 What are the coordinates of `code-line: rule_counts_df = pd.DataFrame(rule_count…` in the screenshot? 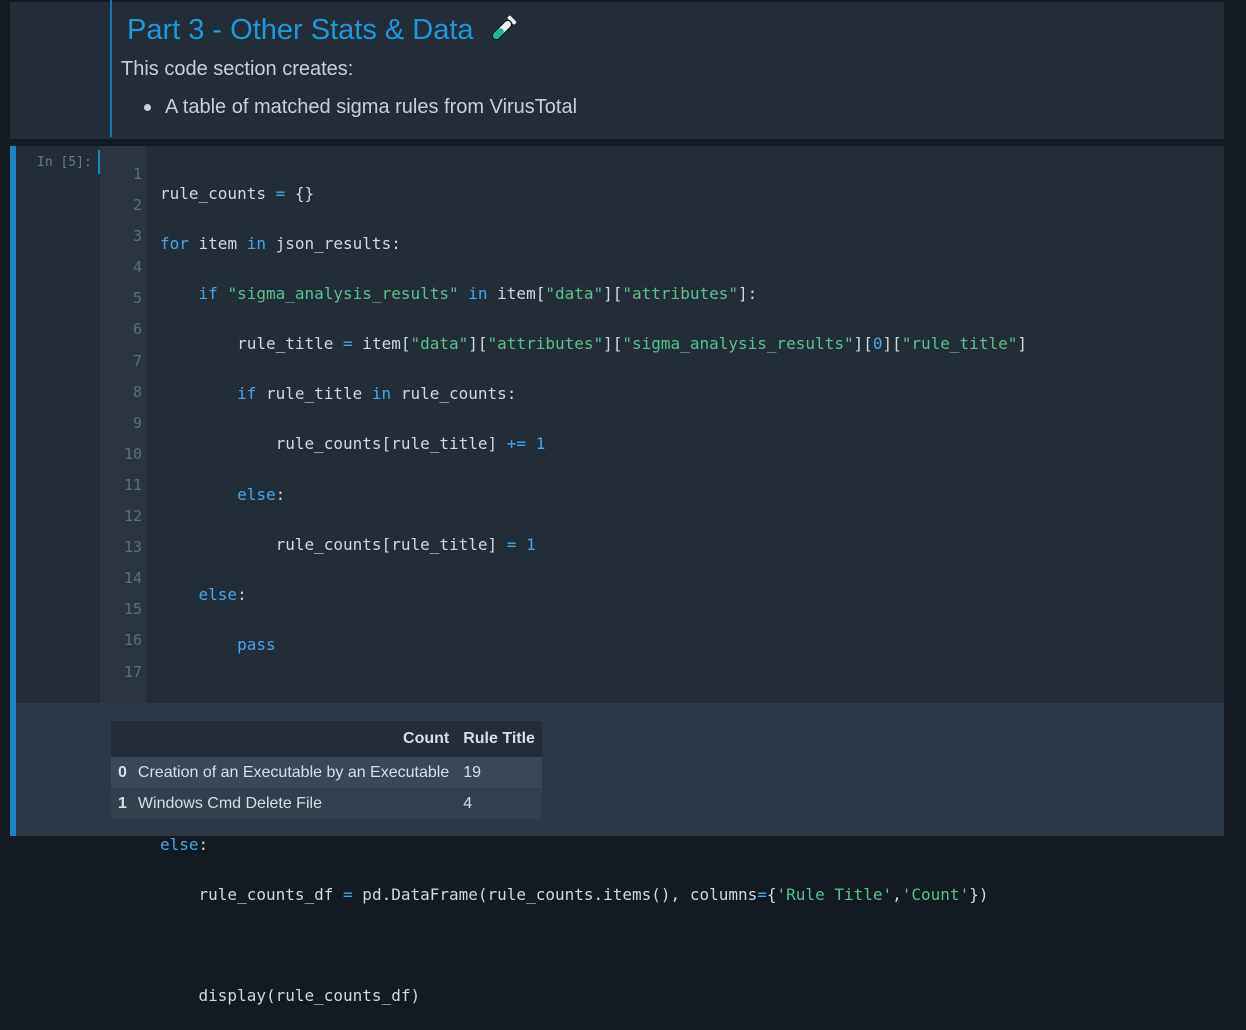 It's located at (593, 894).